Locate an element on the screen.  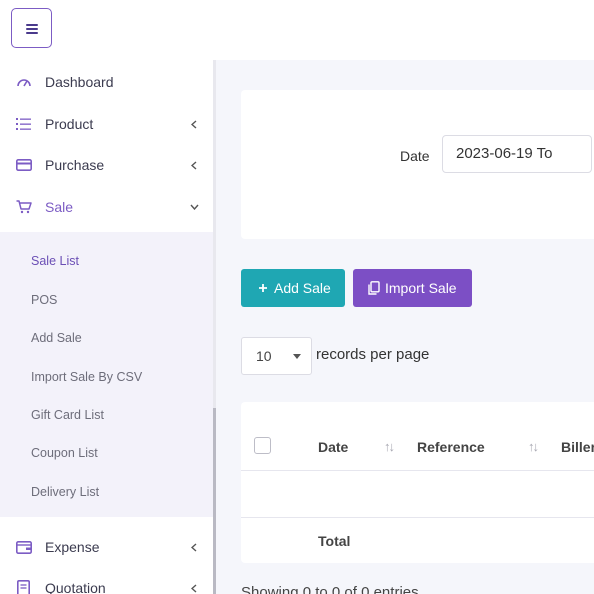
copy-icon is located at coordinates (373, 288).